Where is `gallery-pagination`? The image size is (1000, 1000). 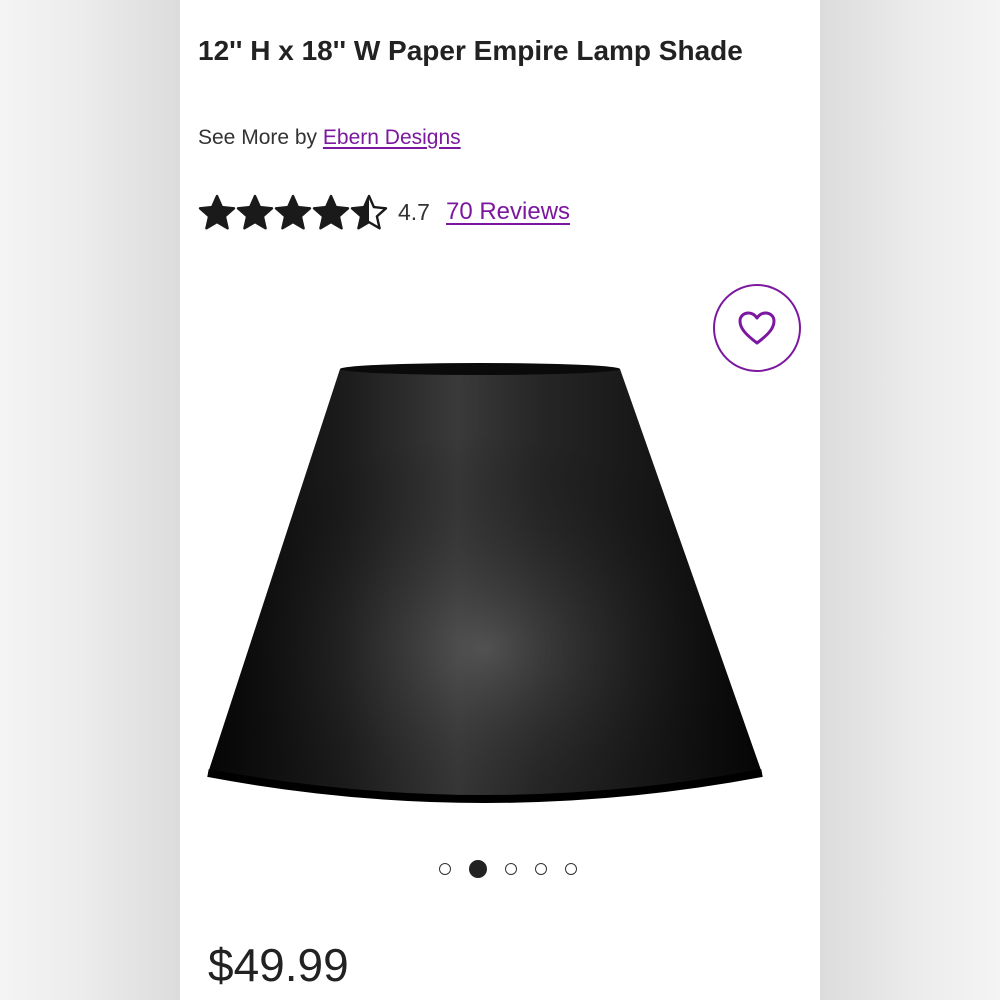 gallery-pagination is located at coordinates (508, 869).